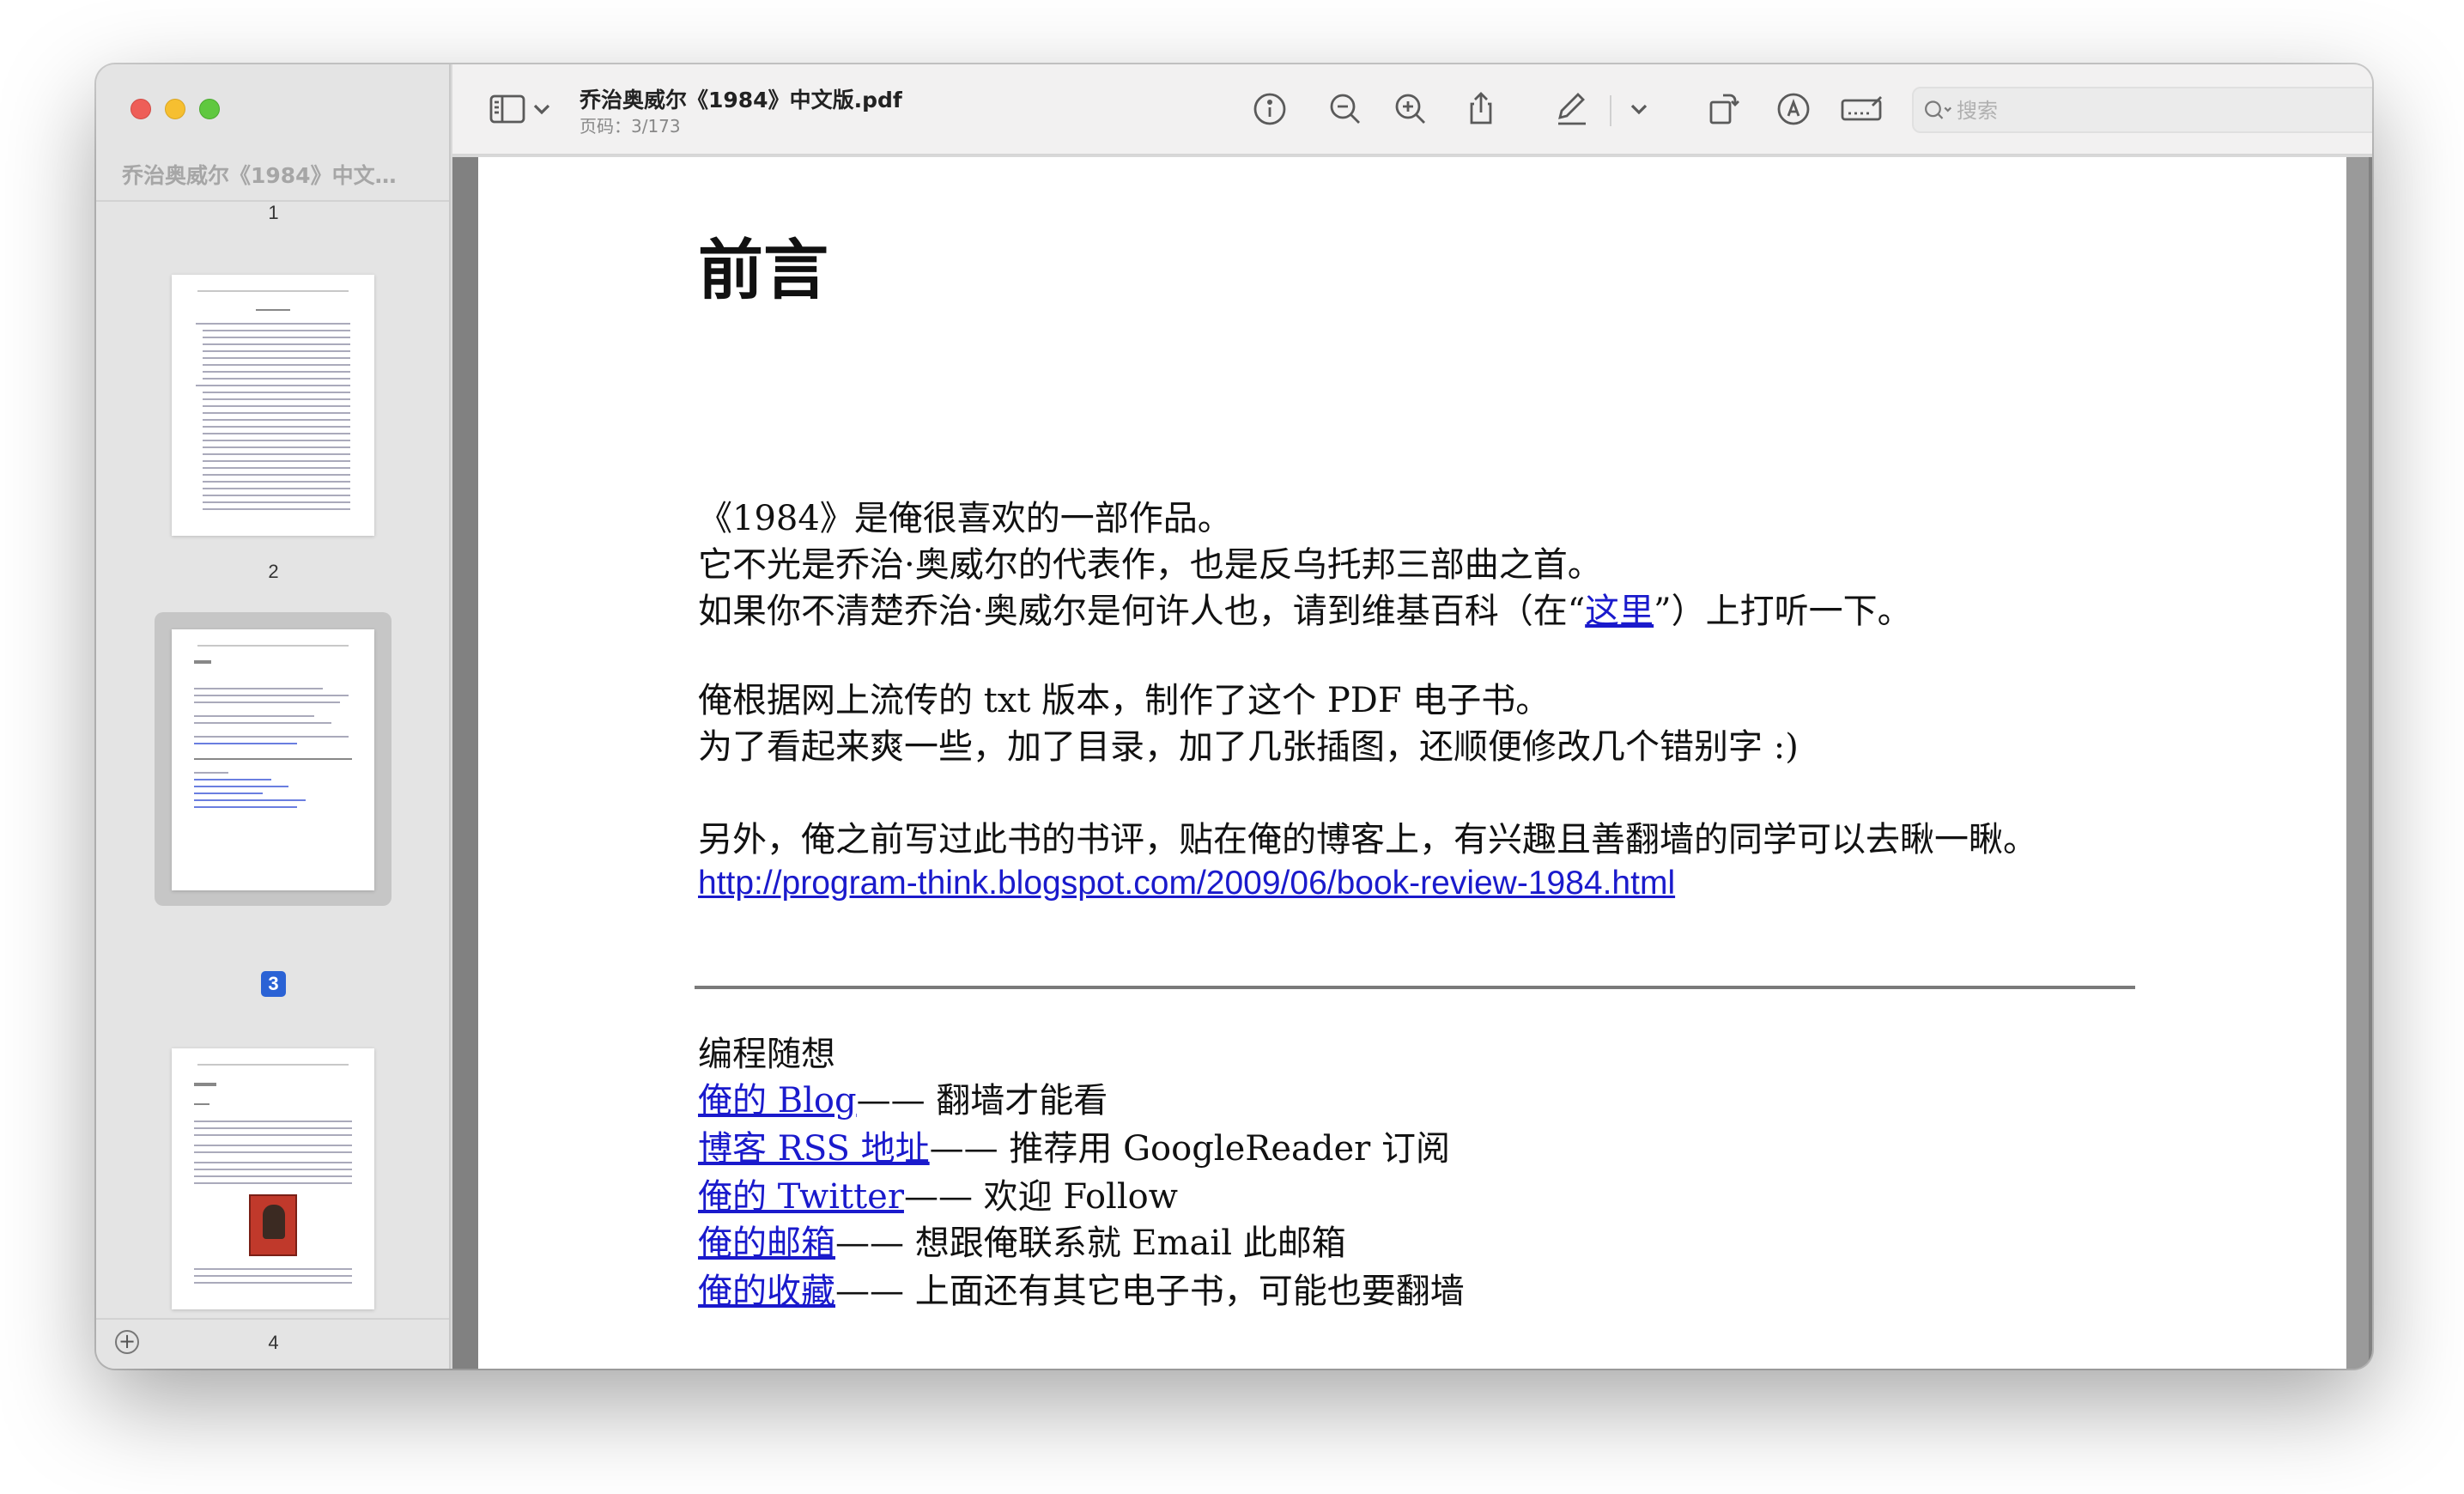 This screenshot has width=2464, height=1494. What do you see at coordinates (1862, 109) in the screenshot?
I see `sign-icon` at bounding box center [1862, 109].